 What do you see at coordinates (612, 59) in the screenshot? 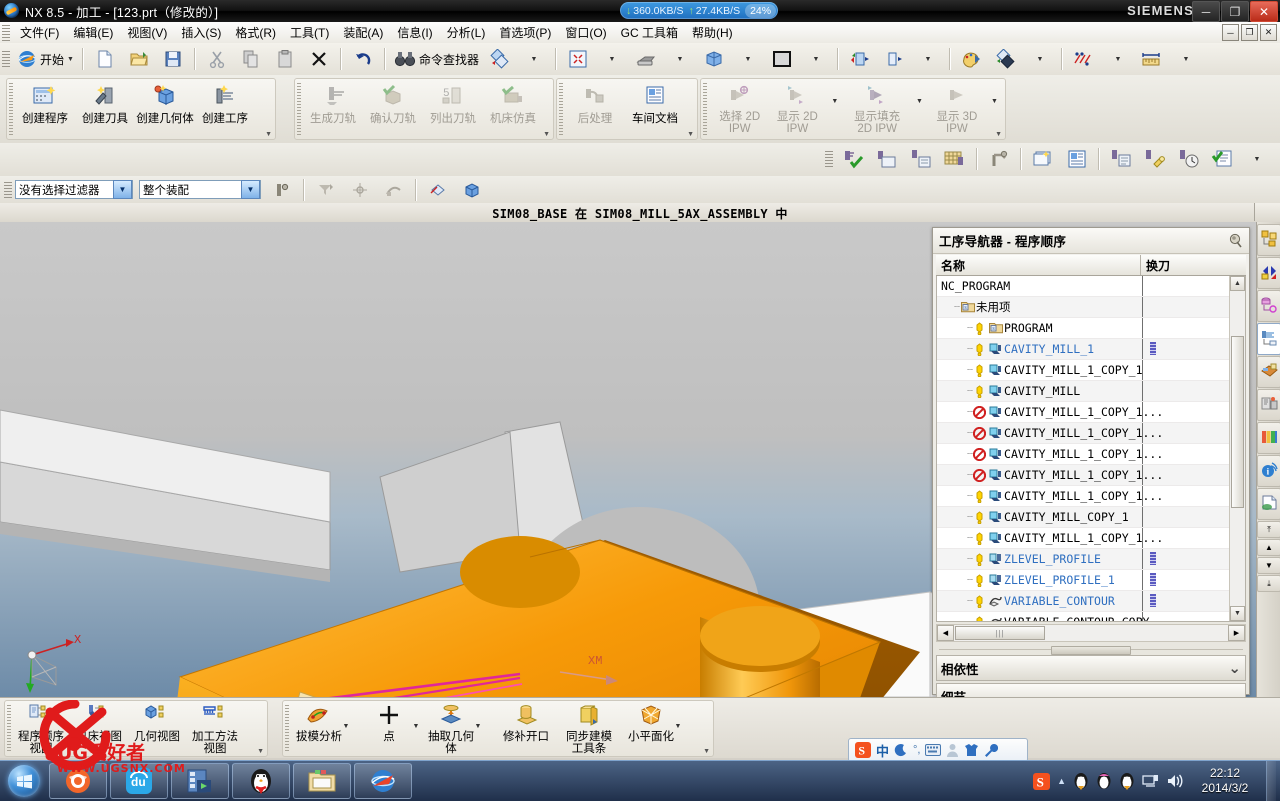
I see `fit-view-dropdown: ▼` at bounding box center [612, 59].